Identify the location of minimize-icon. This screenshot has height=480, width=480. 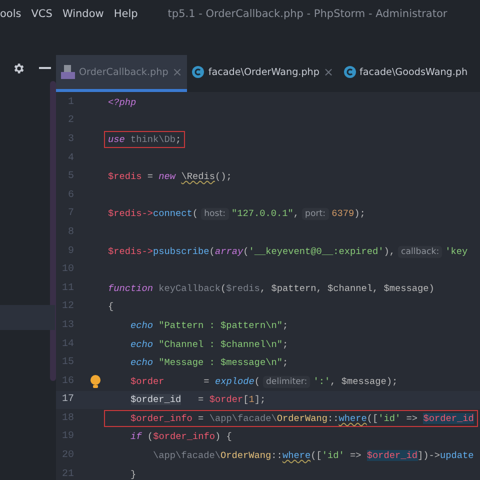
(45, 68).